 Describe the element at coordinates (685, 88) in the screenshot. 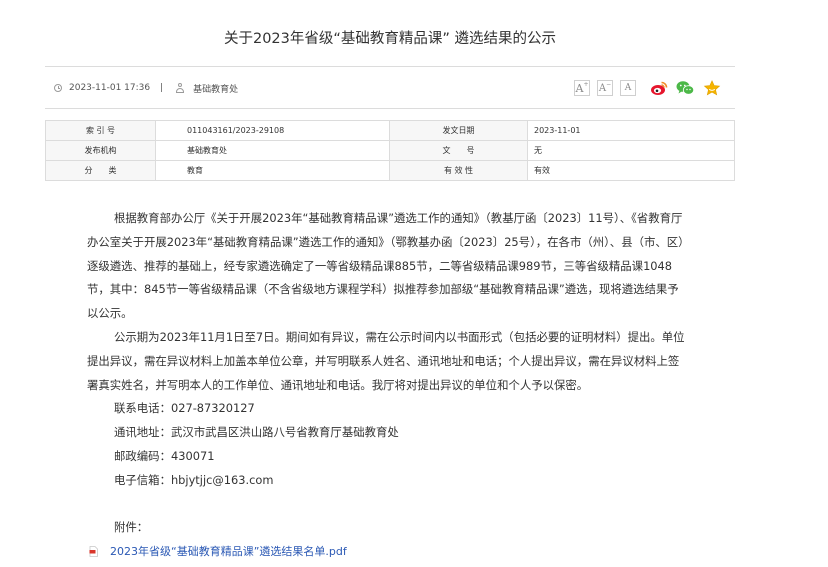

I see `wechat-share-icon` at that location.